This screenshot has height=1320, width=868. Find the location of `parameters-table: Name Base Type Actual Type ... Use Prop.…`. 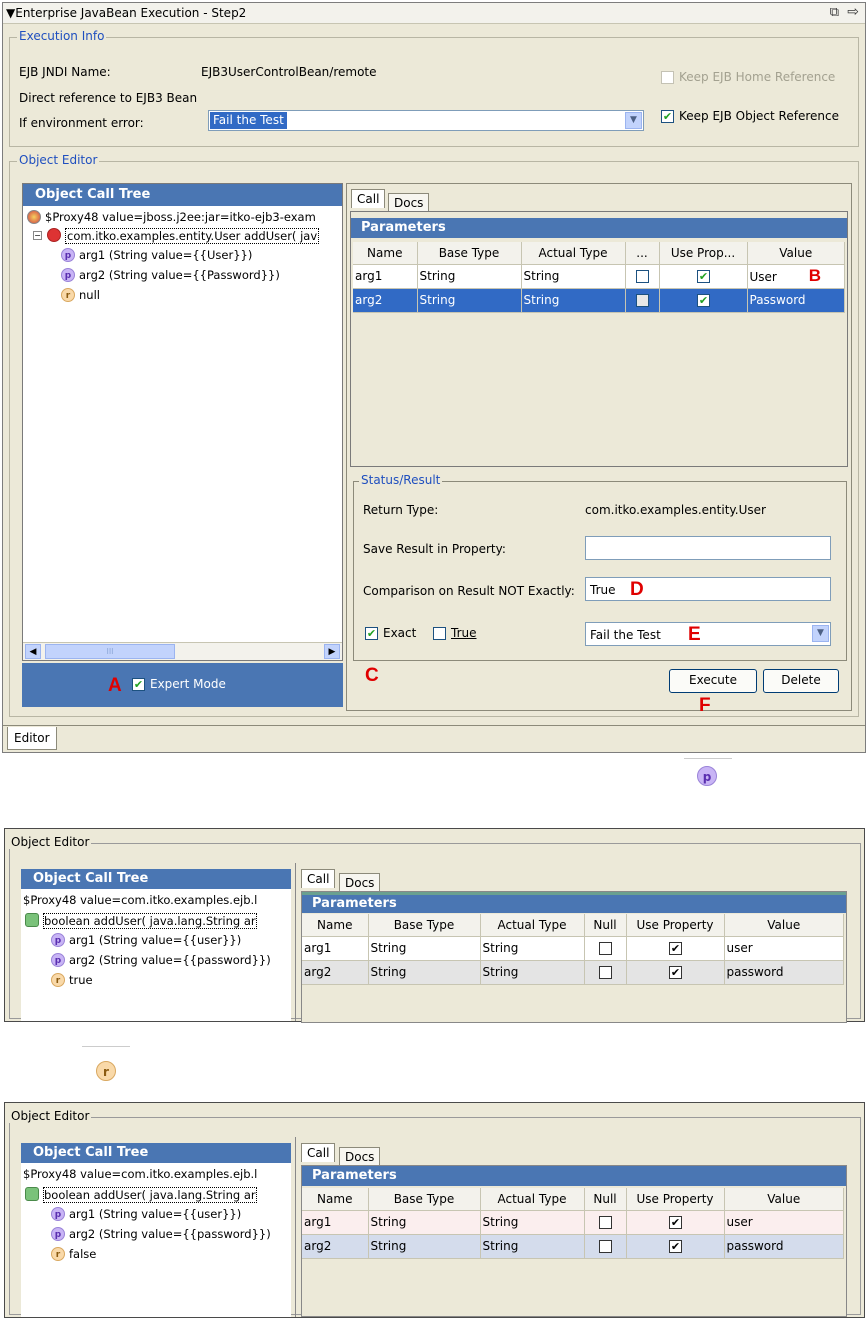

parameters-table: Name Base Type Actual Type ... Use Prop.… is located at coordinates (599, 277).